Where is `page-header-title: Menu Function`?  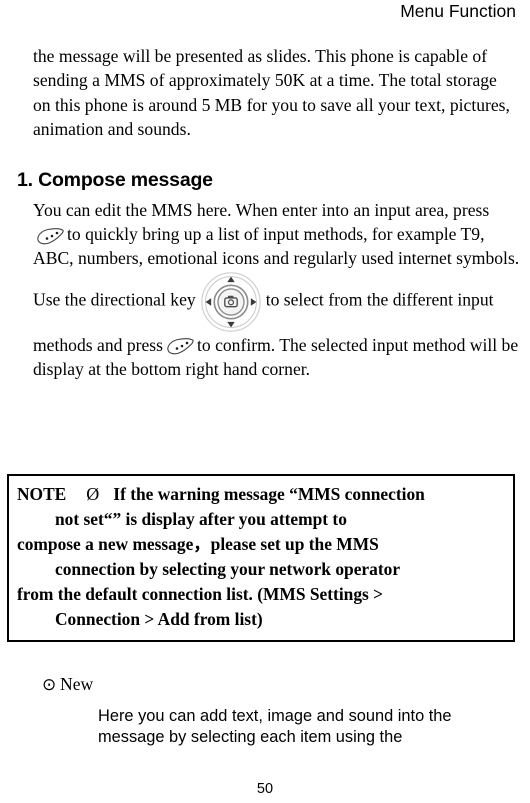 page-header-title: Menu Function is located at coordinates (458, 11).